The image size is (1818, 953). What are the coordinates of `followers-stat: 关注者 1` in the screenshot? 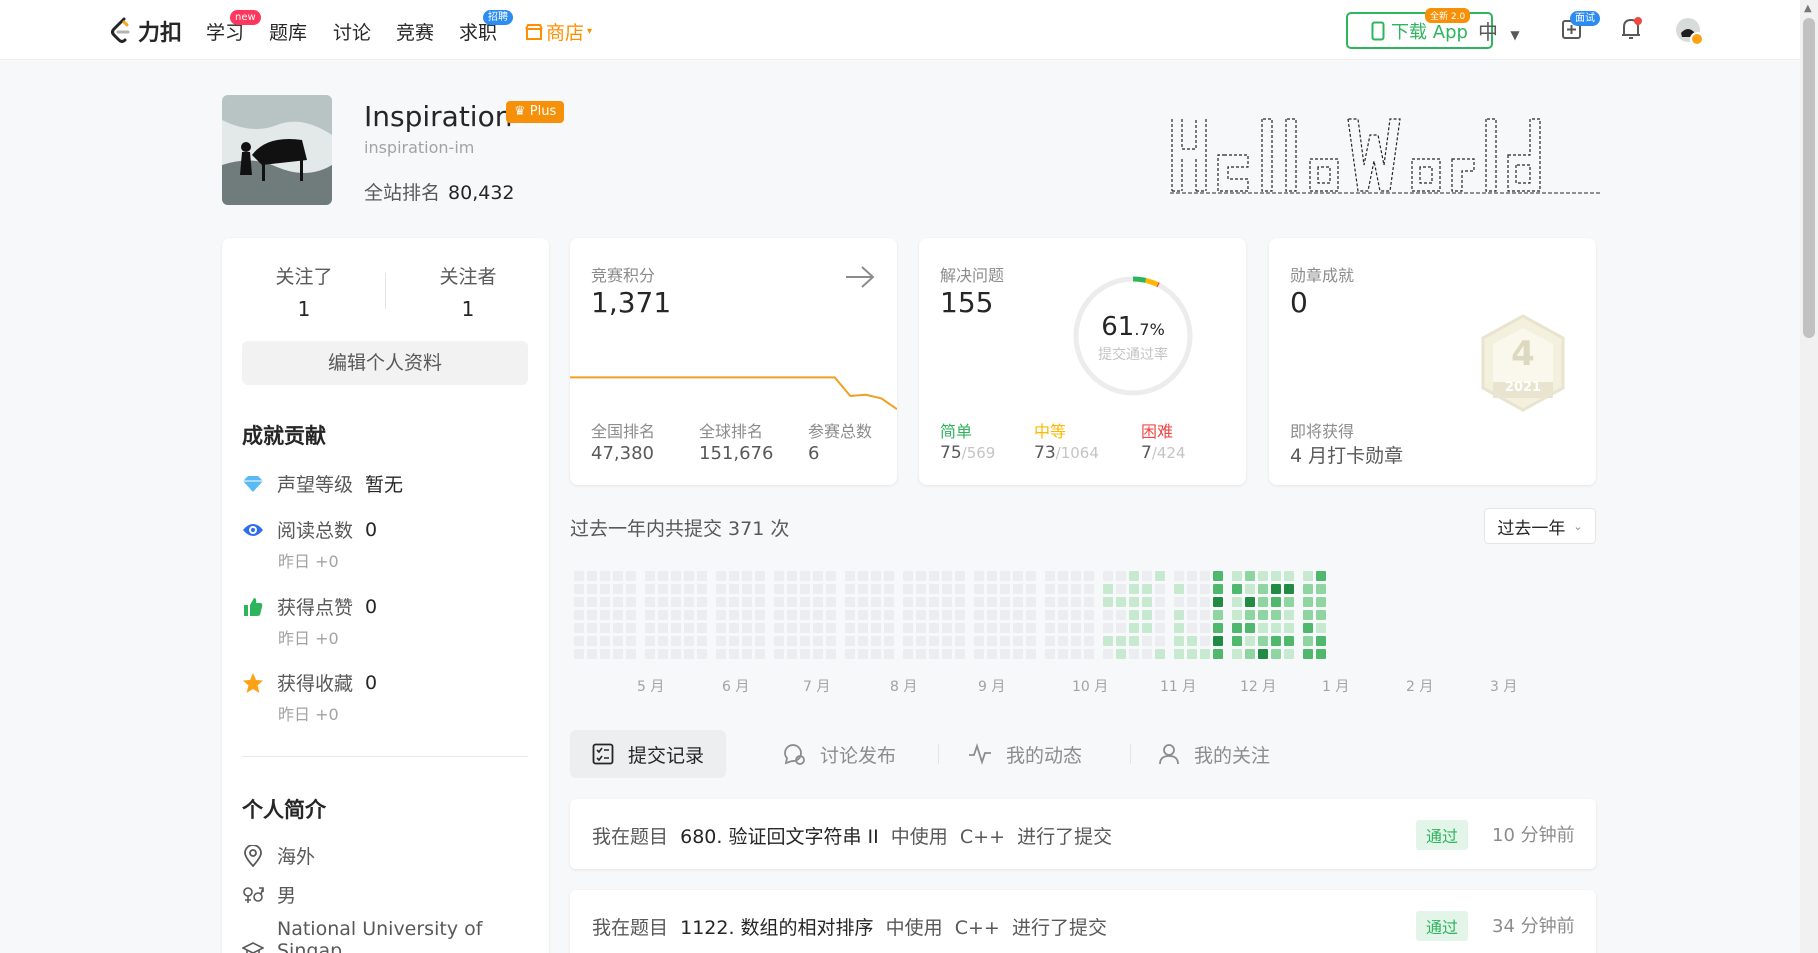 It's located at (468, 291).